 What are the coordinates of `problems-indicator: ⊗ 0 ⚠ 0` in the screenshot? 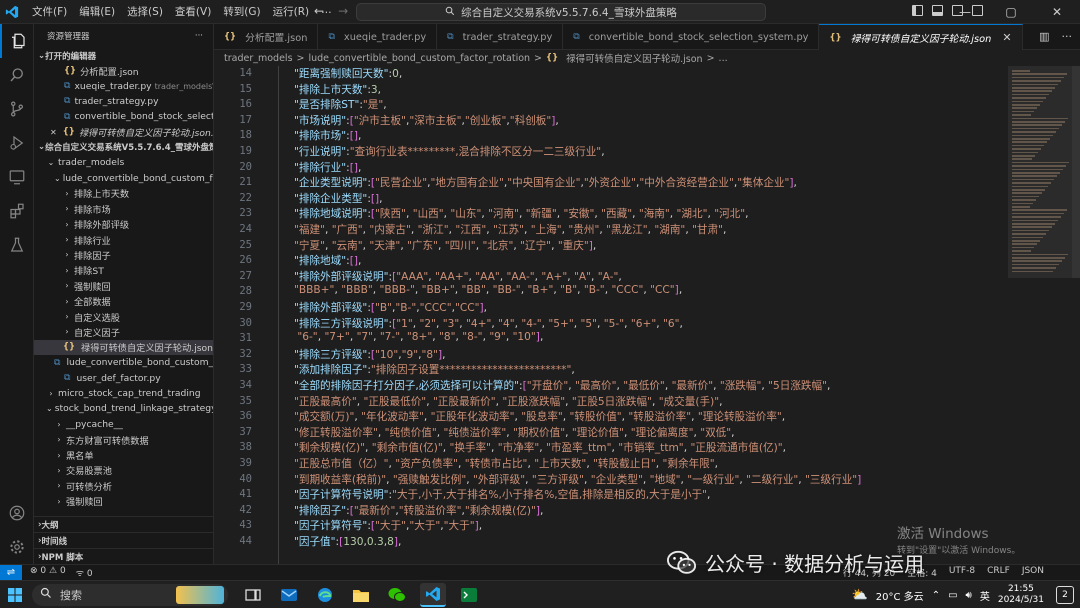 It's located at (48, 572).